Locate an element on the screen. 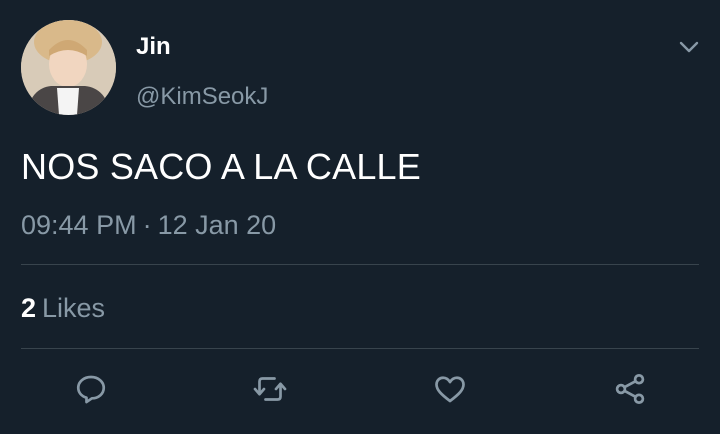 The height and width of the screenshot is (434, 720). like-button is located at coordinates (450, 389).